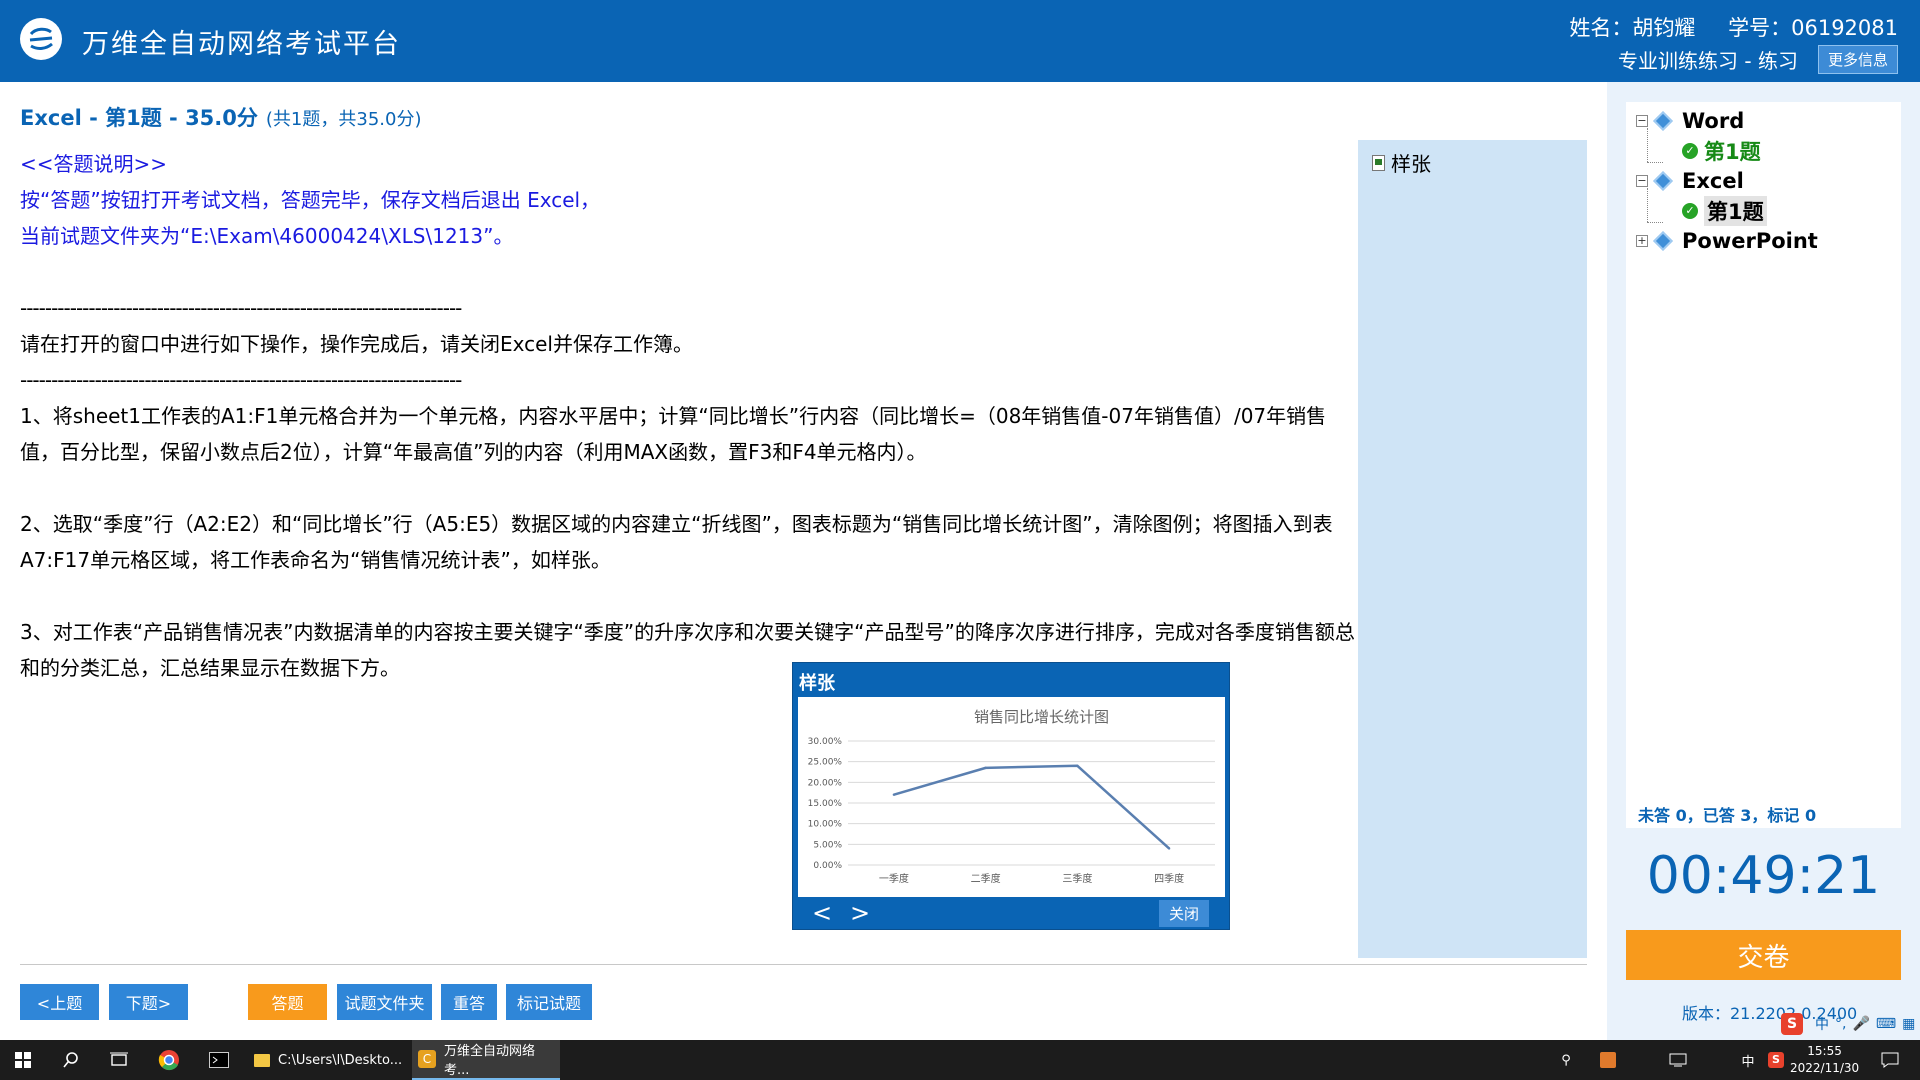 The width and height of the screenshot is (1920, 1080). What do you see at coordinates (1678, 1060) in the screenshot?
I see `network-icon` at bounding box center [1678, 1060].